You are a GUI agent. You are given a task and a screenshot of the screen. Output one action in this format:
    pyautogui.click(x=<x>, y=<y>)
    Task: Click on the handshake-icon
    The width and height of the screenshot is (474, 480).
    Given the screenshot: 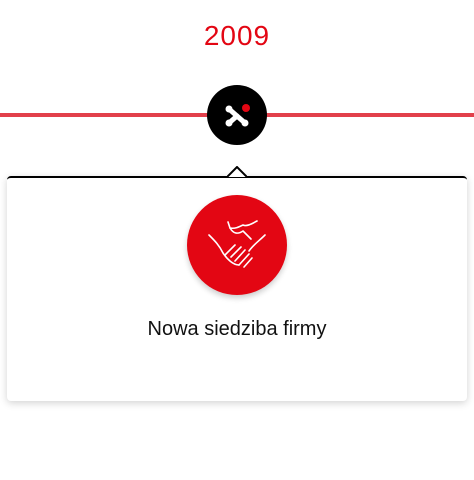 What is the action you would take?
    pyautogui.click(x=237, y=244)
    